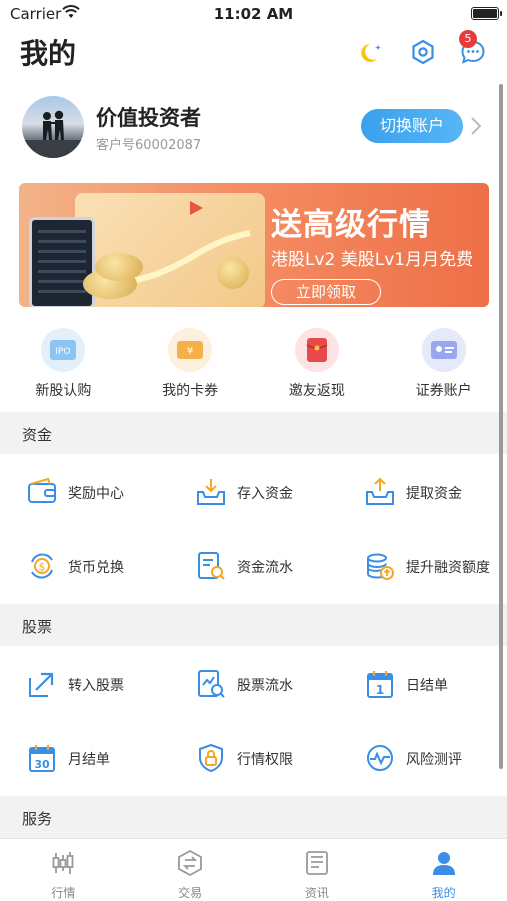 The width and height of the screenshot is (507, 901). I want to click on menu-item-margin-increase: 提升融资额度, so click(422, 566).